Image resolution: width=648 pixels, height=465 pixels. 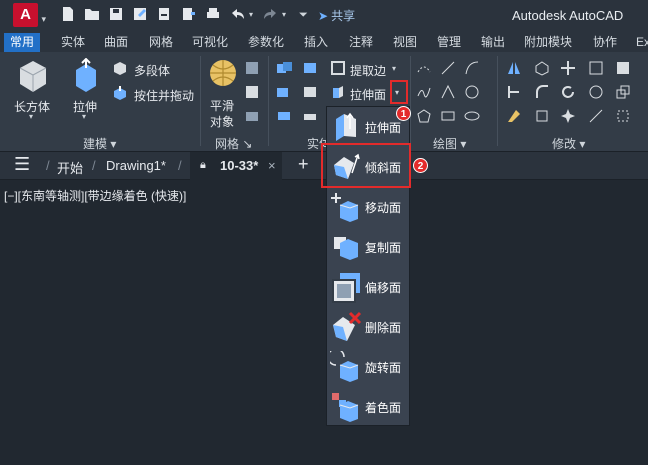 What do you see at coordinates (493, 42) in the screenshot?
I see `tab-output: 输出` at bounding box center [493, 42].